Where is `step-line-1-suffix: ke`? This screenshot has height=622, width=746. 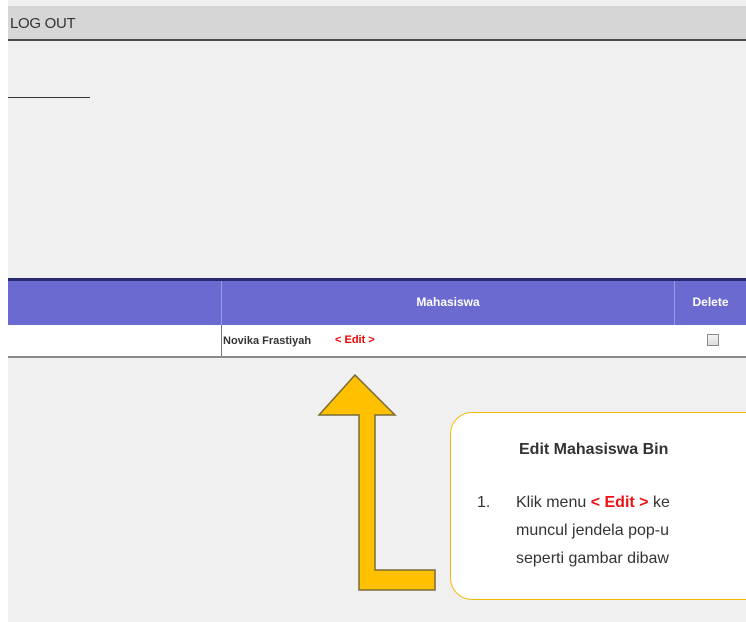
step-line-1-suffix: ke is located at coordinates (659, 502).